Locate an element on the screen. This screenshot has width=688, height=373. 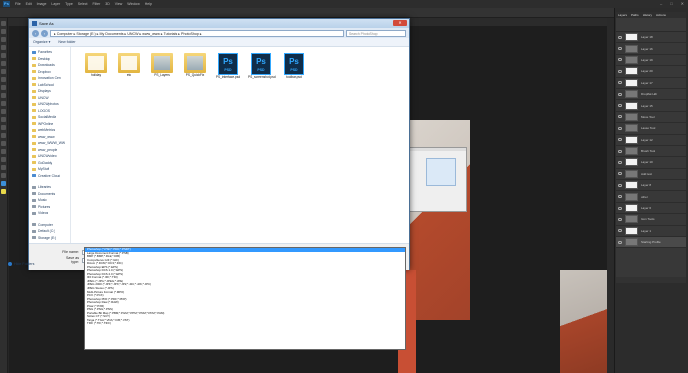
forward-arrow-icon: › is located at coordinates (44, 33).